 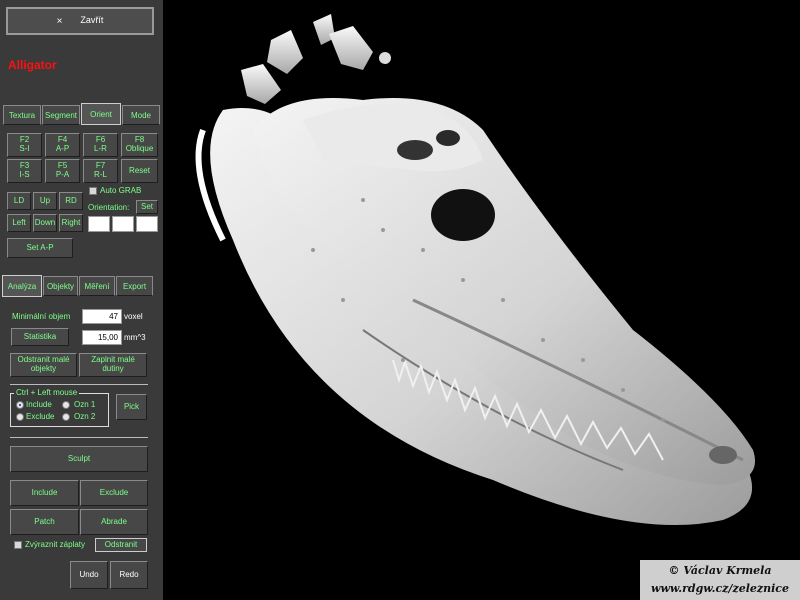 What do you see at coordinates (131, 407) in the screenshot?
I see `pick-button: Pick` at bounding box center [131, 407].